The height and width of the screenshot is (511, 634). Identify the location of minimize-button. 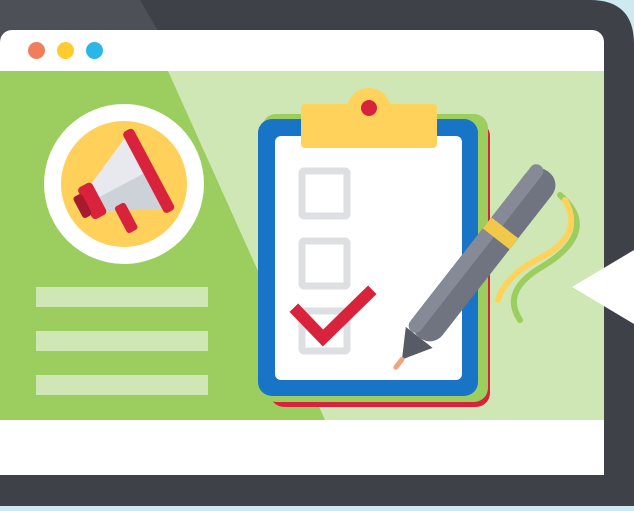
(65, 50).